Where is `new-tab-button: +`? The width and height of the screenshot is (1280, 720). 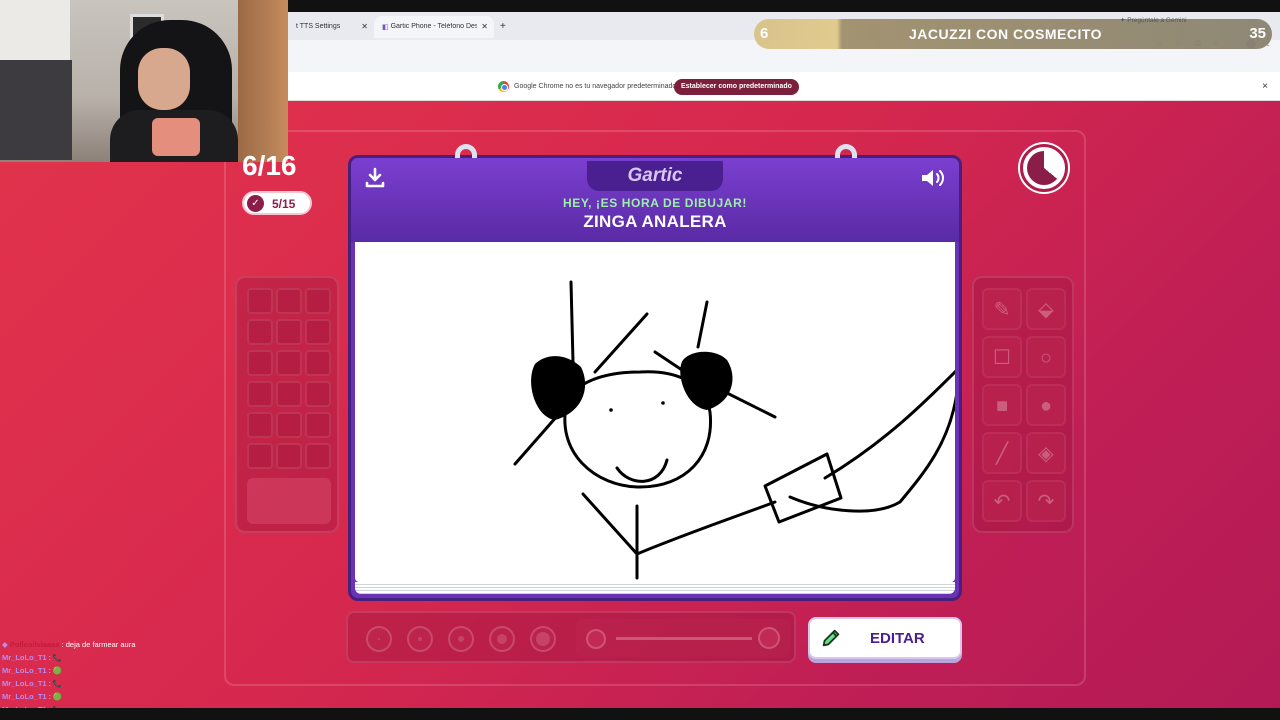 new-tab-button: + is located at coordinates (504, 27).